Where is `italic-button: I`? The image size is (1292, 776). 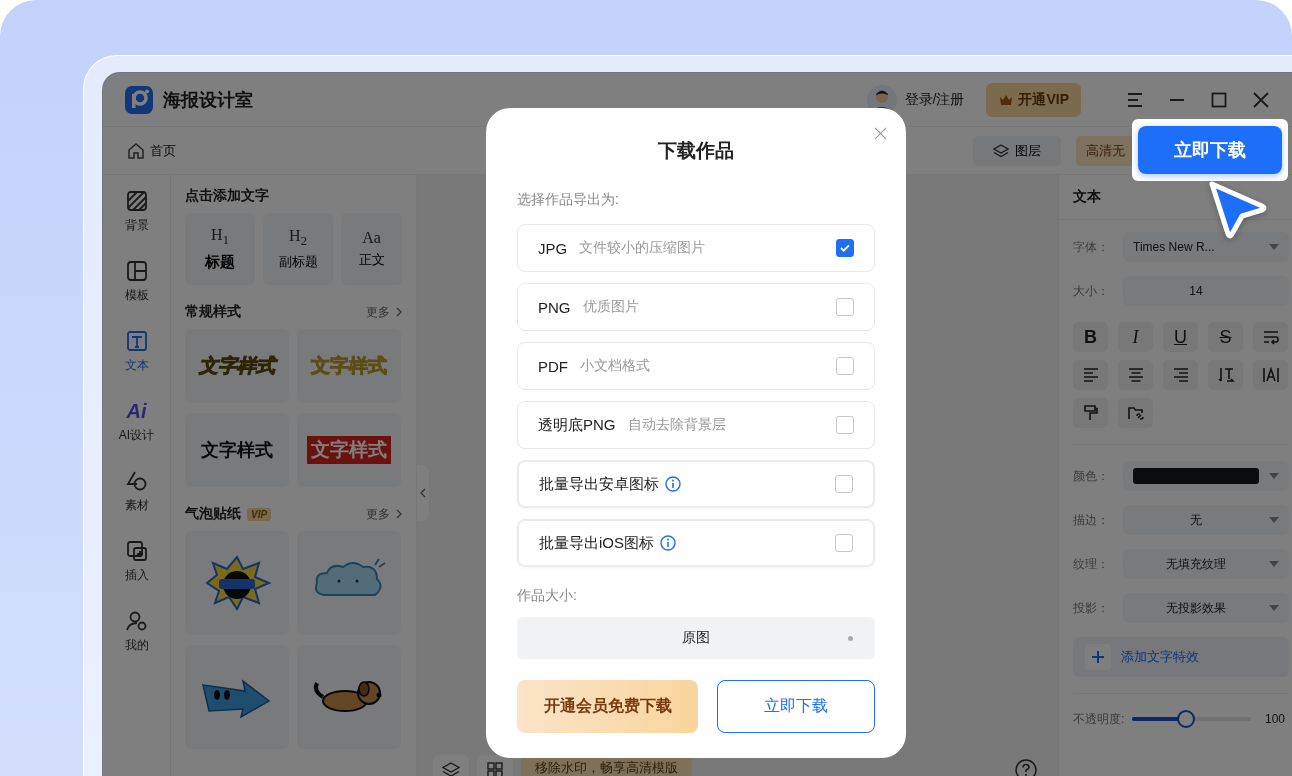 italic-button: I is located at coordinates (1135, 337).